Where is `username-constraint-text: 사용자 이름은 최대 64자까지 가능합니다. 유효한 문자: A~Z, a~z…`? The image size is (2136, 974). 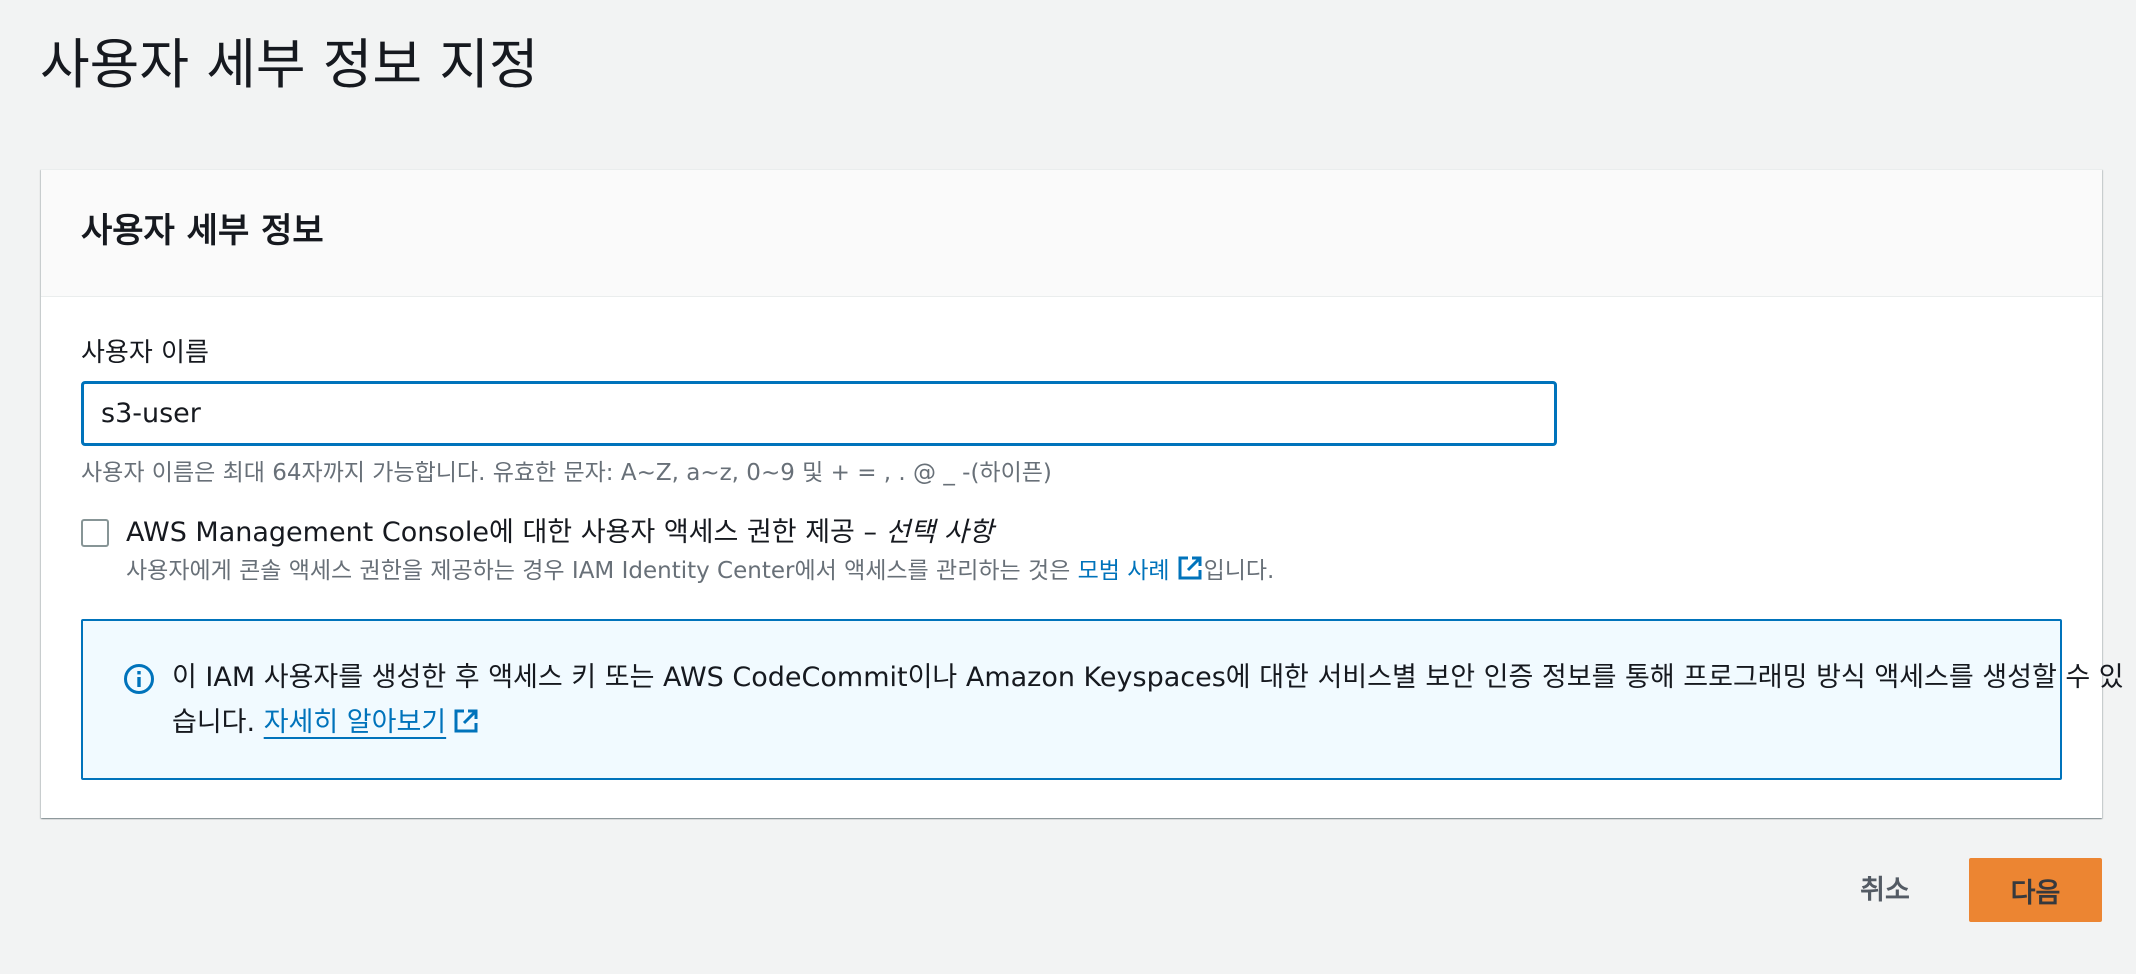
username-constraint-text: 사용자 이름은 최대 64자까지 가능합니다. 유효한 문자: A~Z, a~z… is located at coordinates (566, 473).